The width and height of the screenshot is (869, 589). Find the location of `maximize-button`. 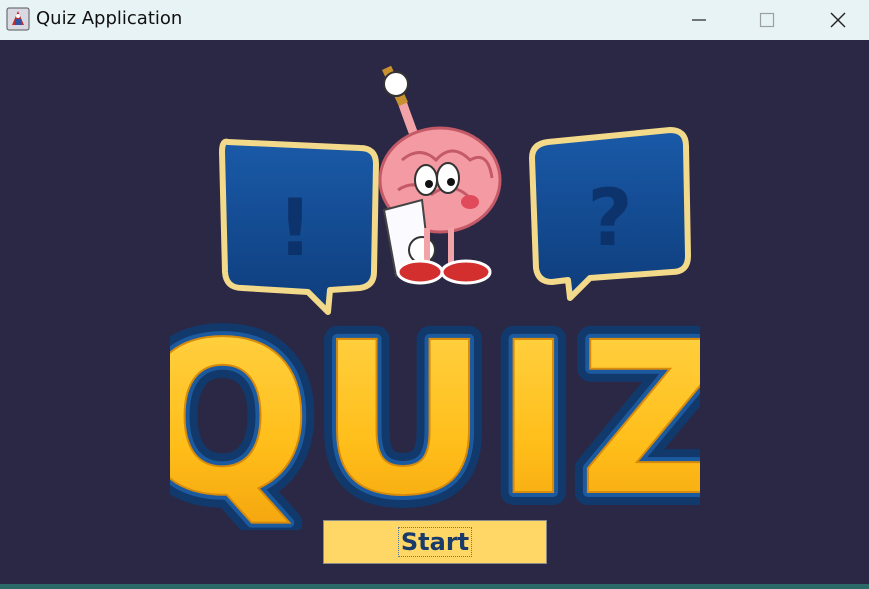

maximize-button is located at coordinates (767, 20).